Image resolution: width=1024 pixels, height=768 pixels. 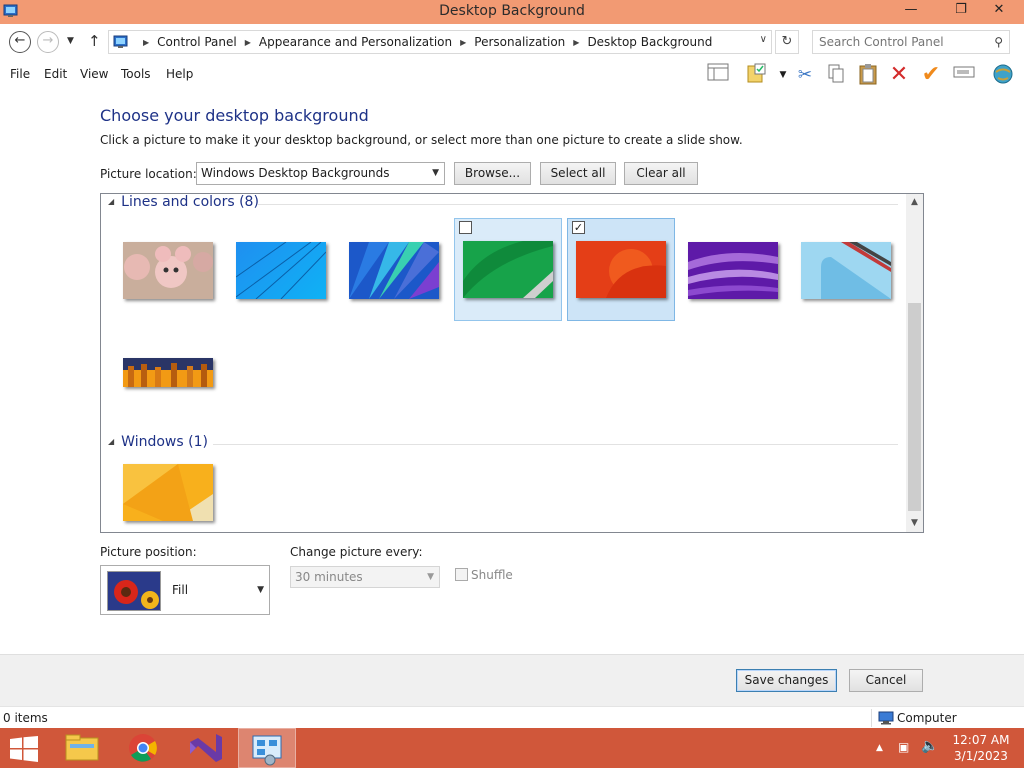 I want to click on chevron-down-icon: ∨, so click(x=763, y=39).